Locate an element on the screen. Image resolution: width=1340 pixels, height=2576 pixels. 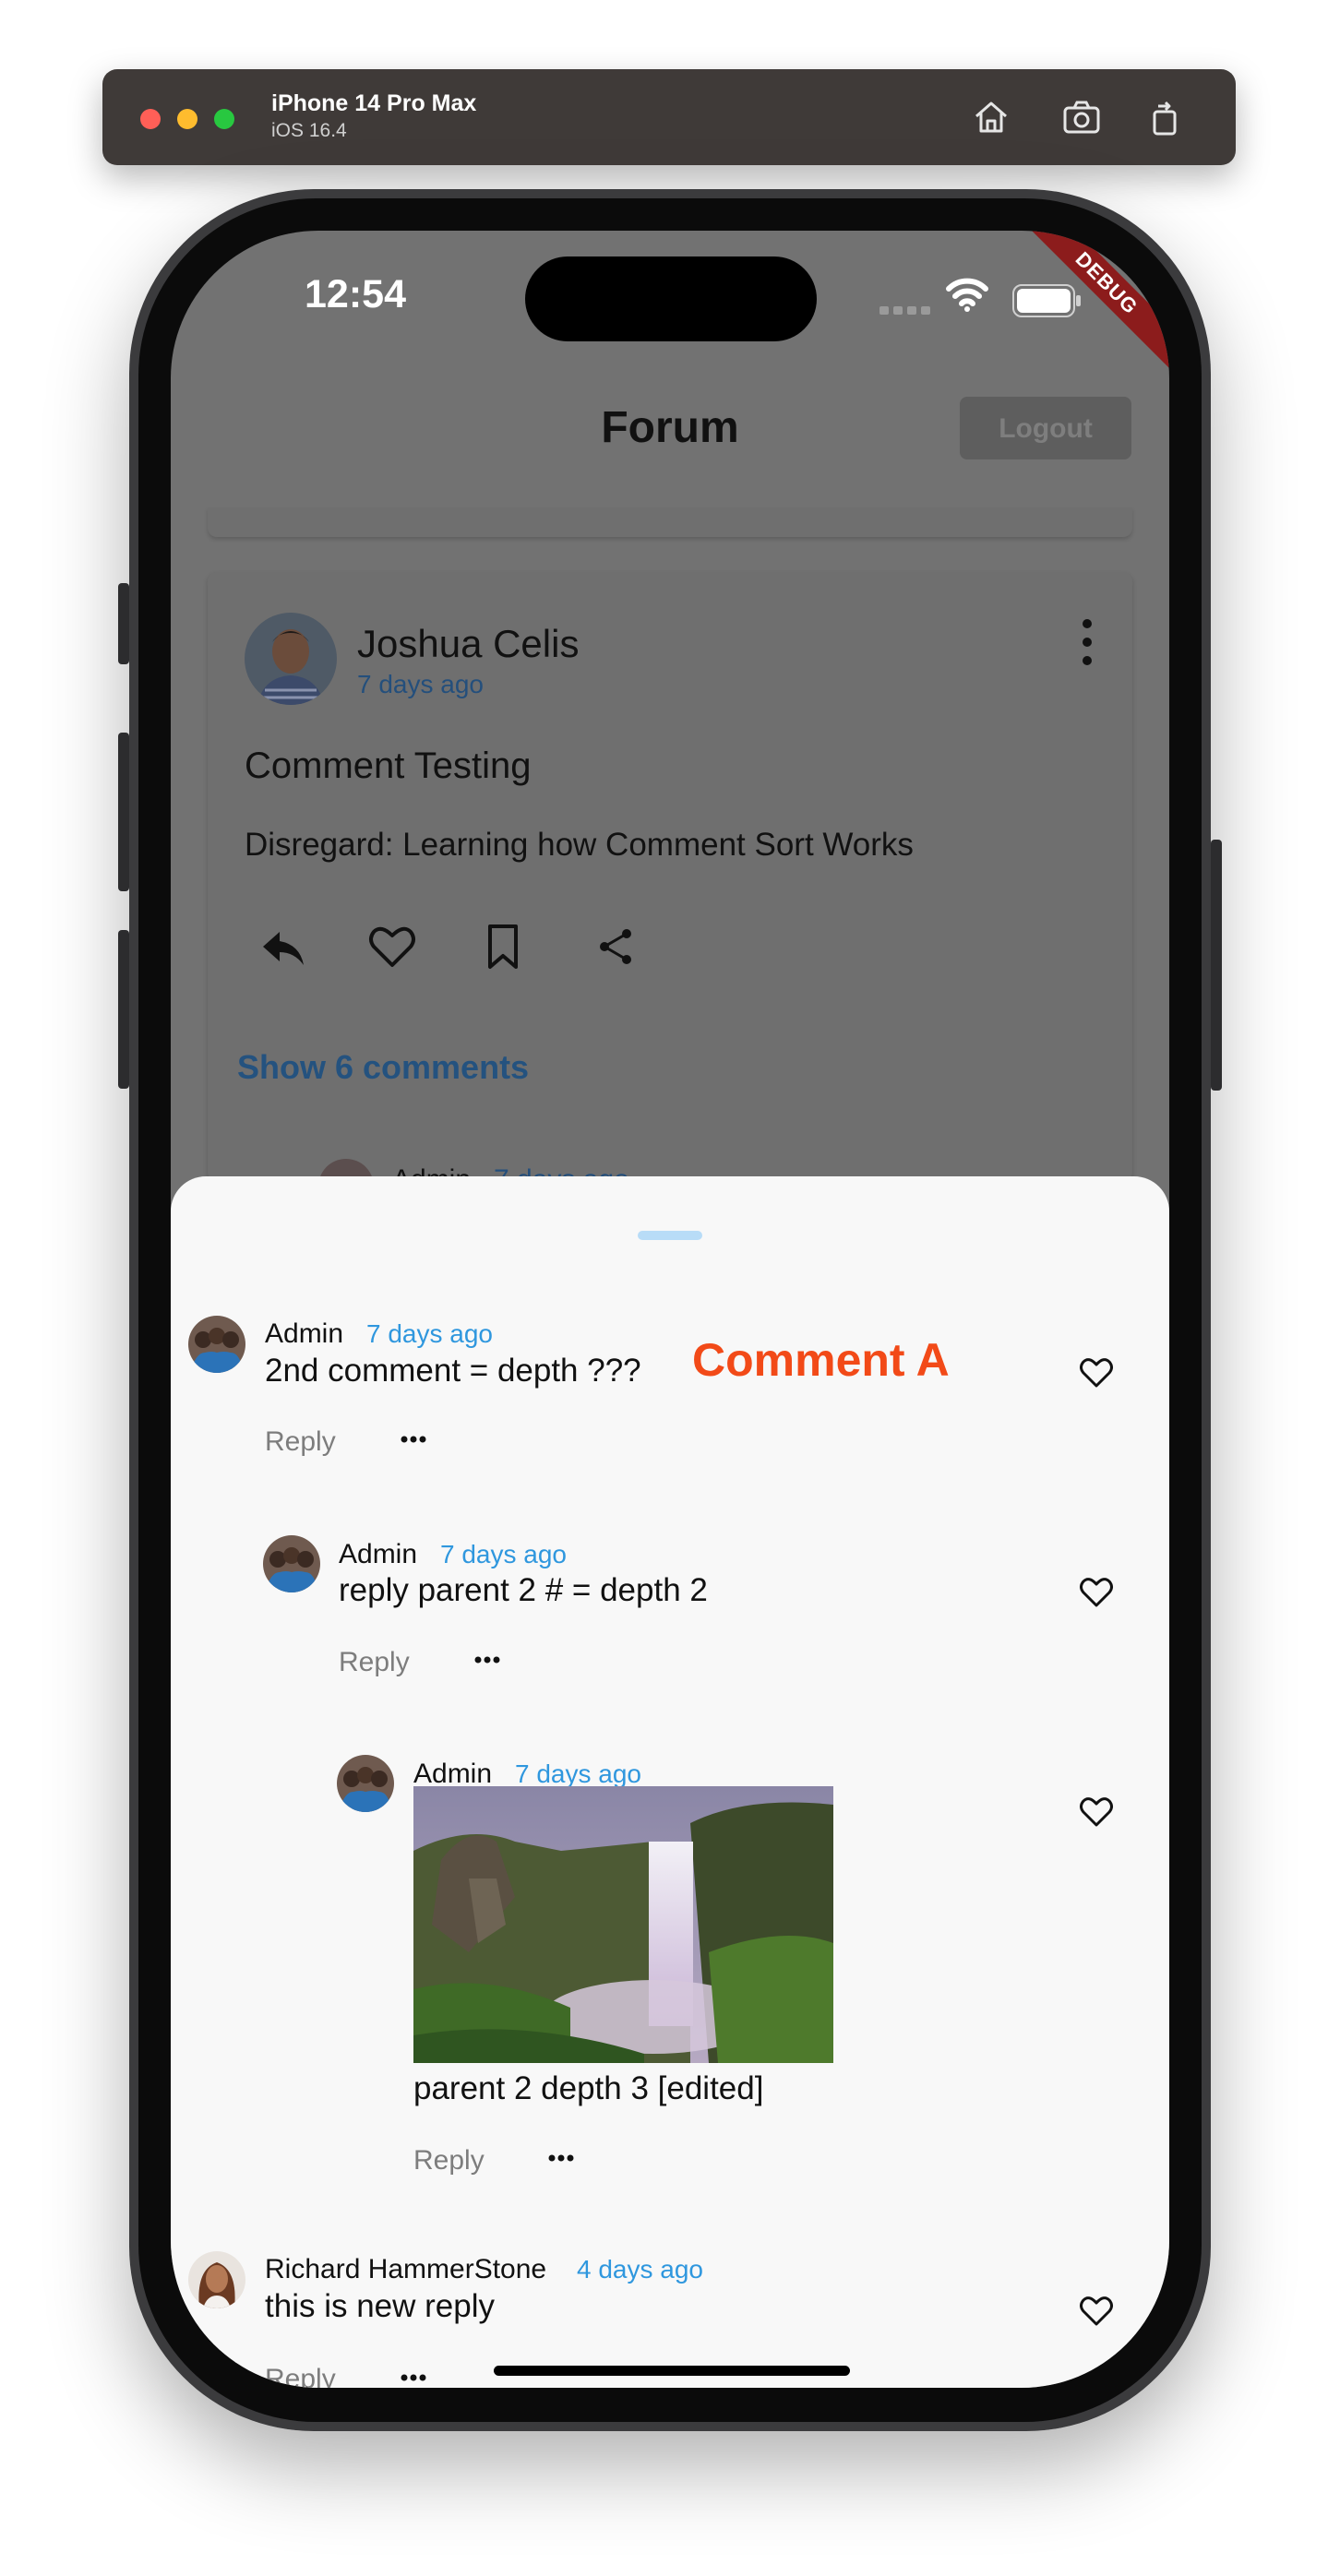
comment-text: reply parent 2 # = depth 2 is located at coordinates (523, 1590).